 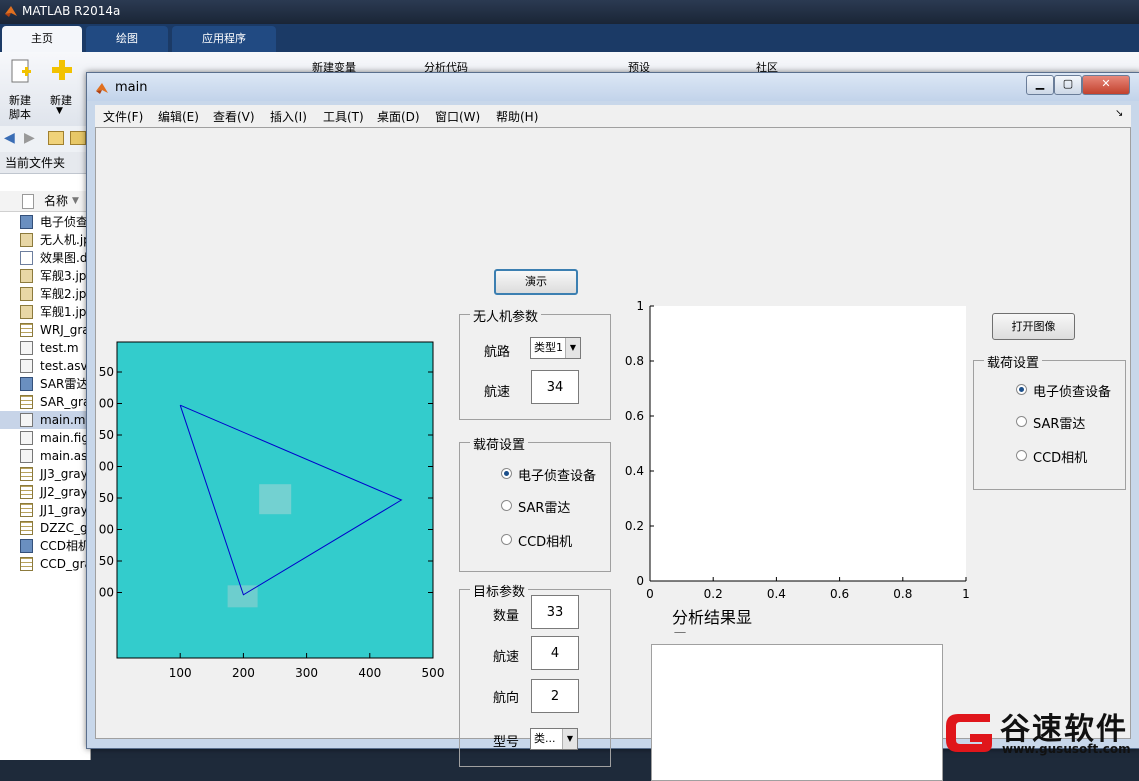 What do you see at coordinates (64, 510) in the screenshot?
I see `file-name: JJ1_gray` at bounding box center [64, 510].